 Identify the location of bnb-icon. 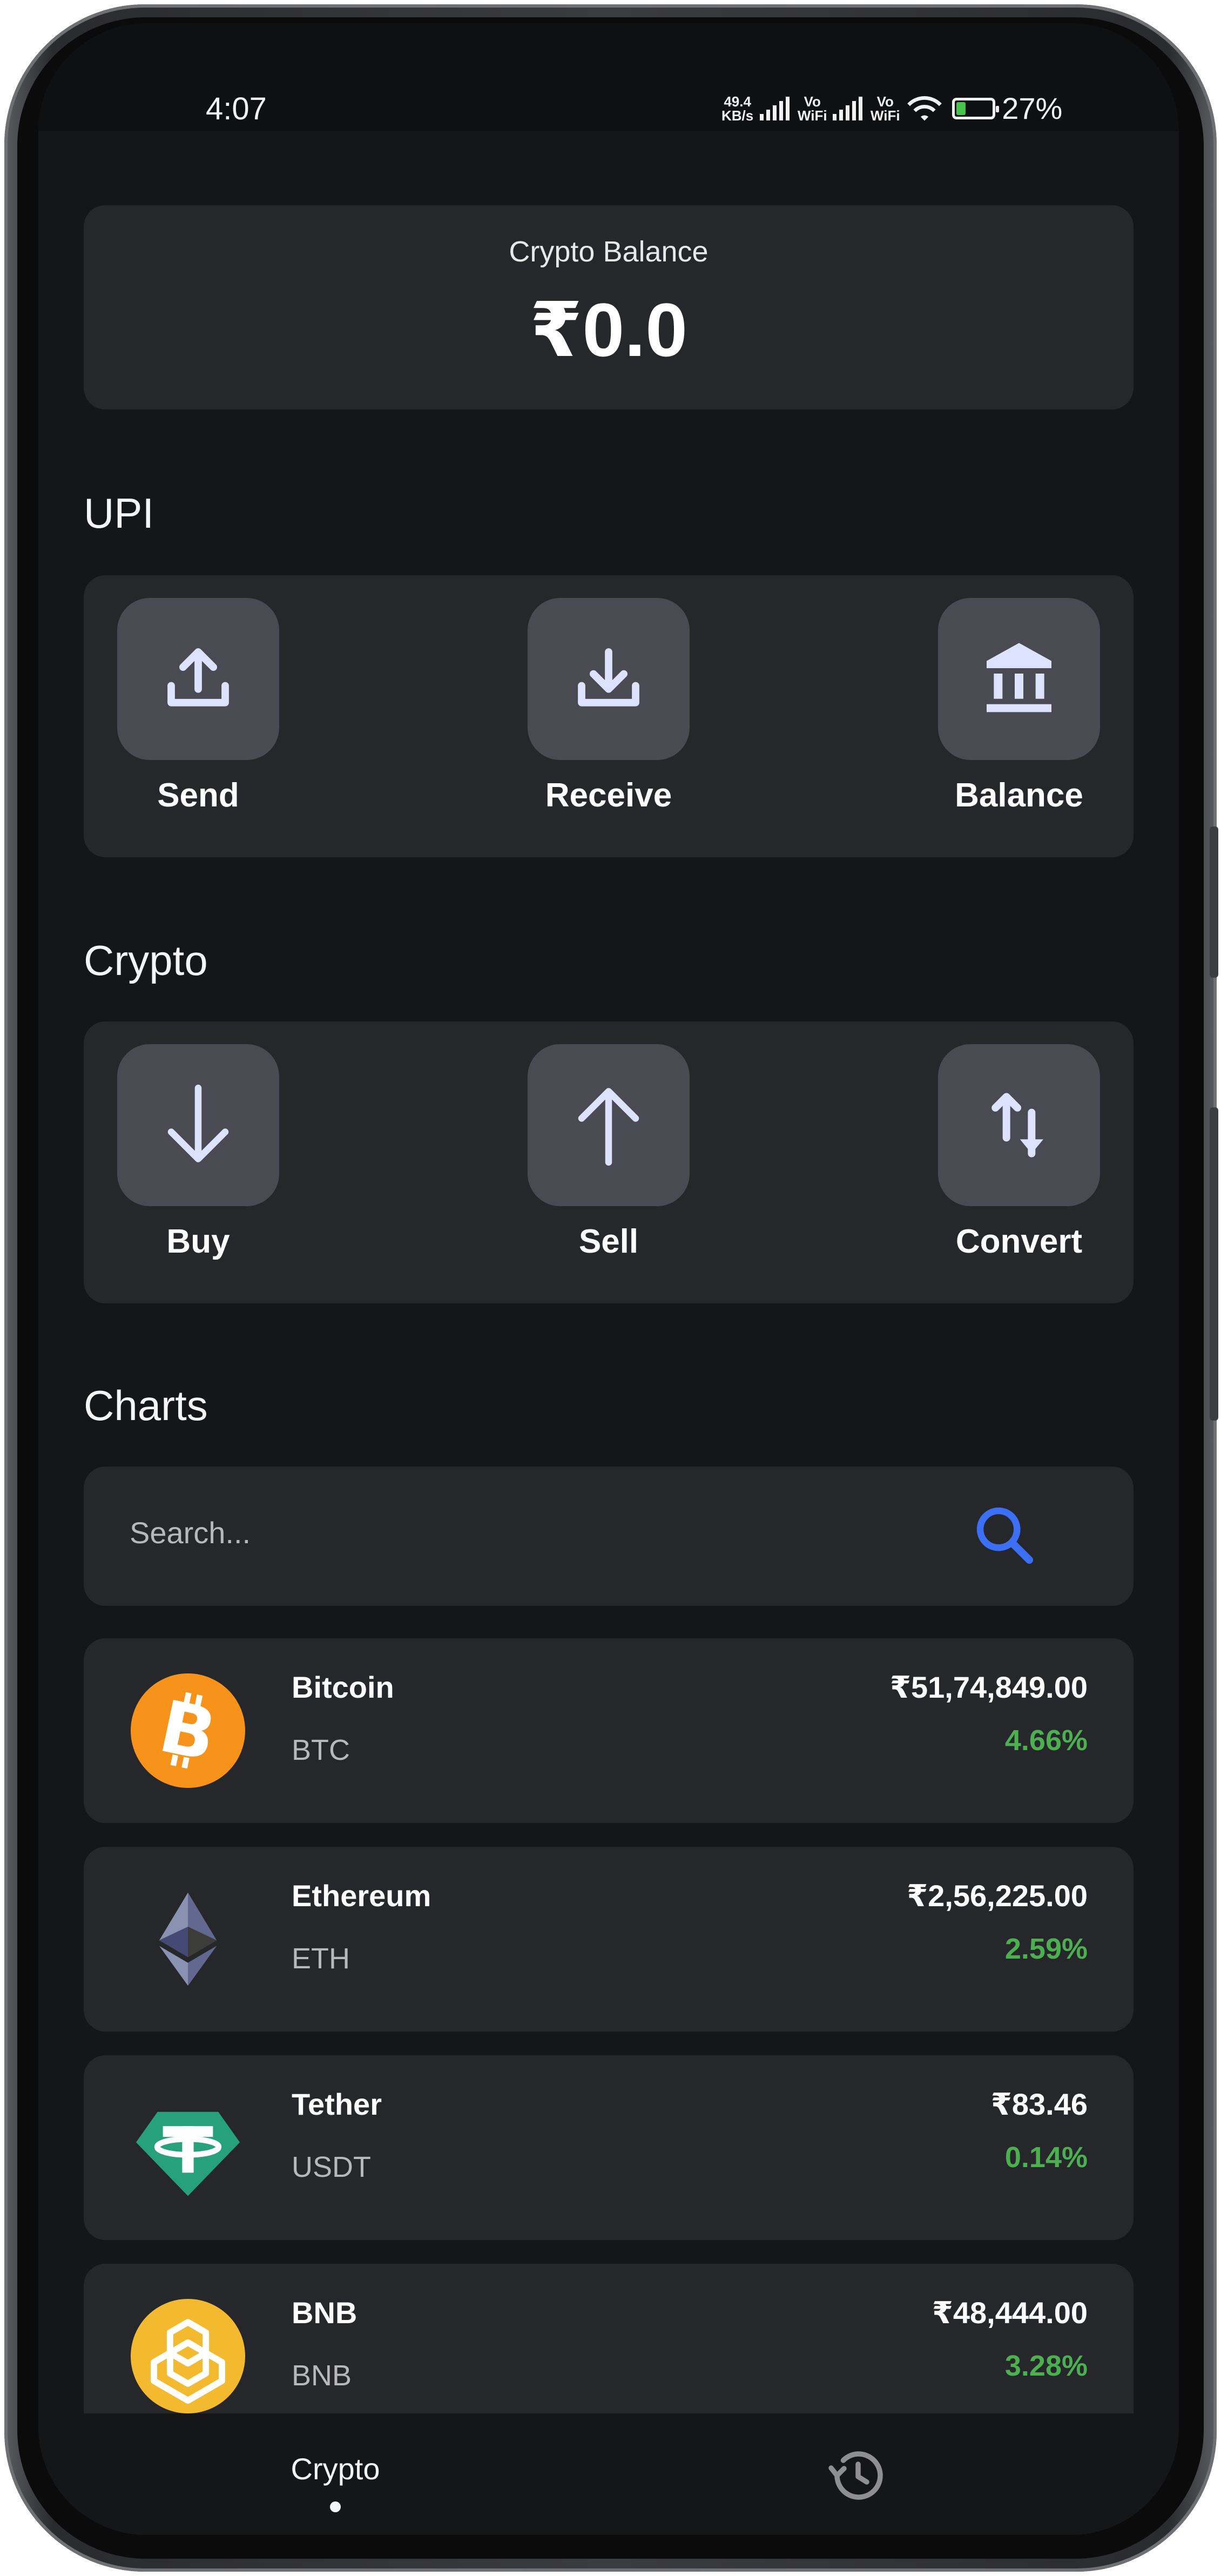
(188, 2356).